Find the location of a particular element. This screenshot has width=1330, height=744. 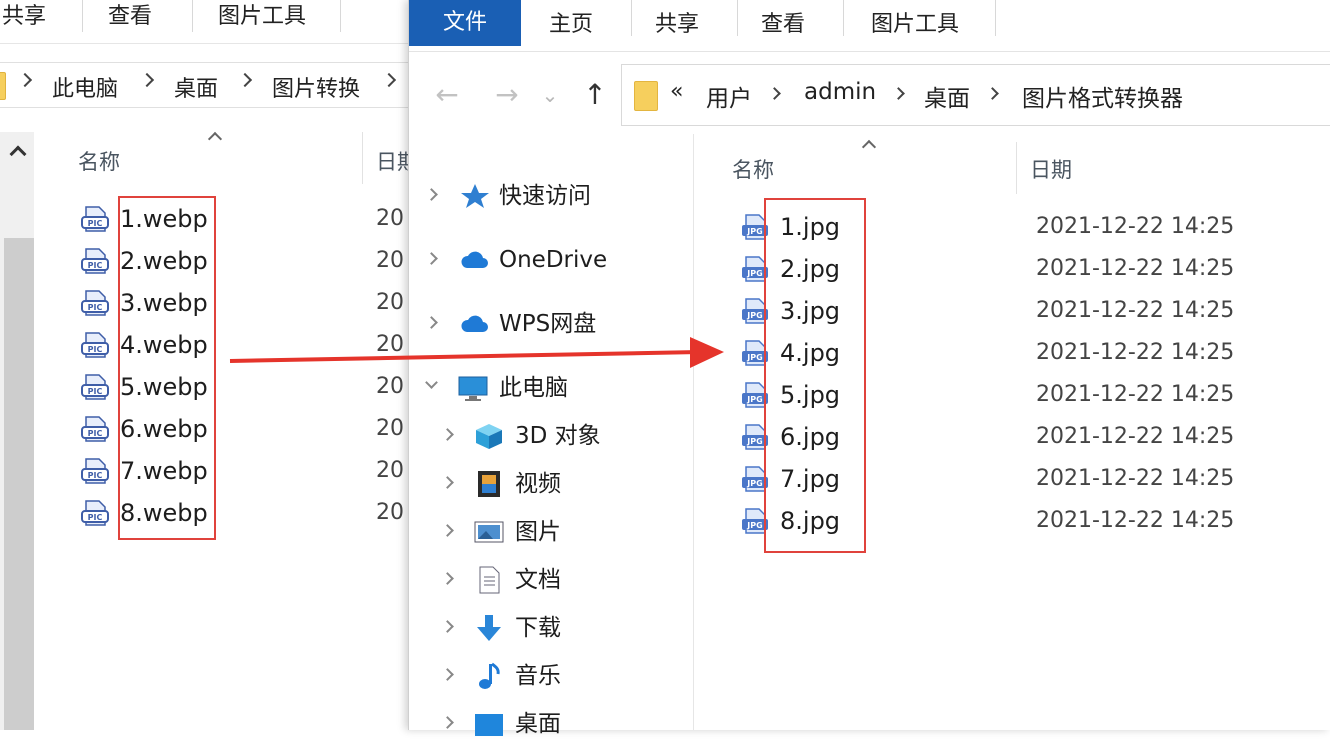

folder-icon is located at coordinates (3, 86).